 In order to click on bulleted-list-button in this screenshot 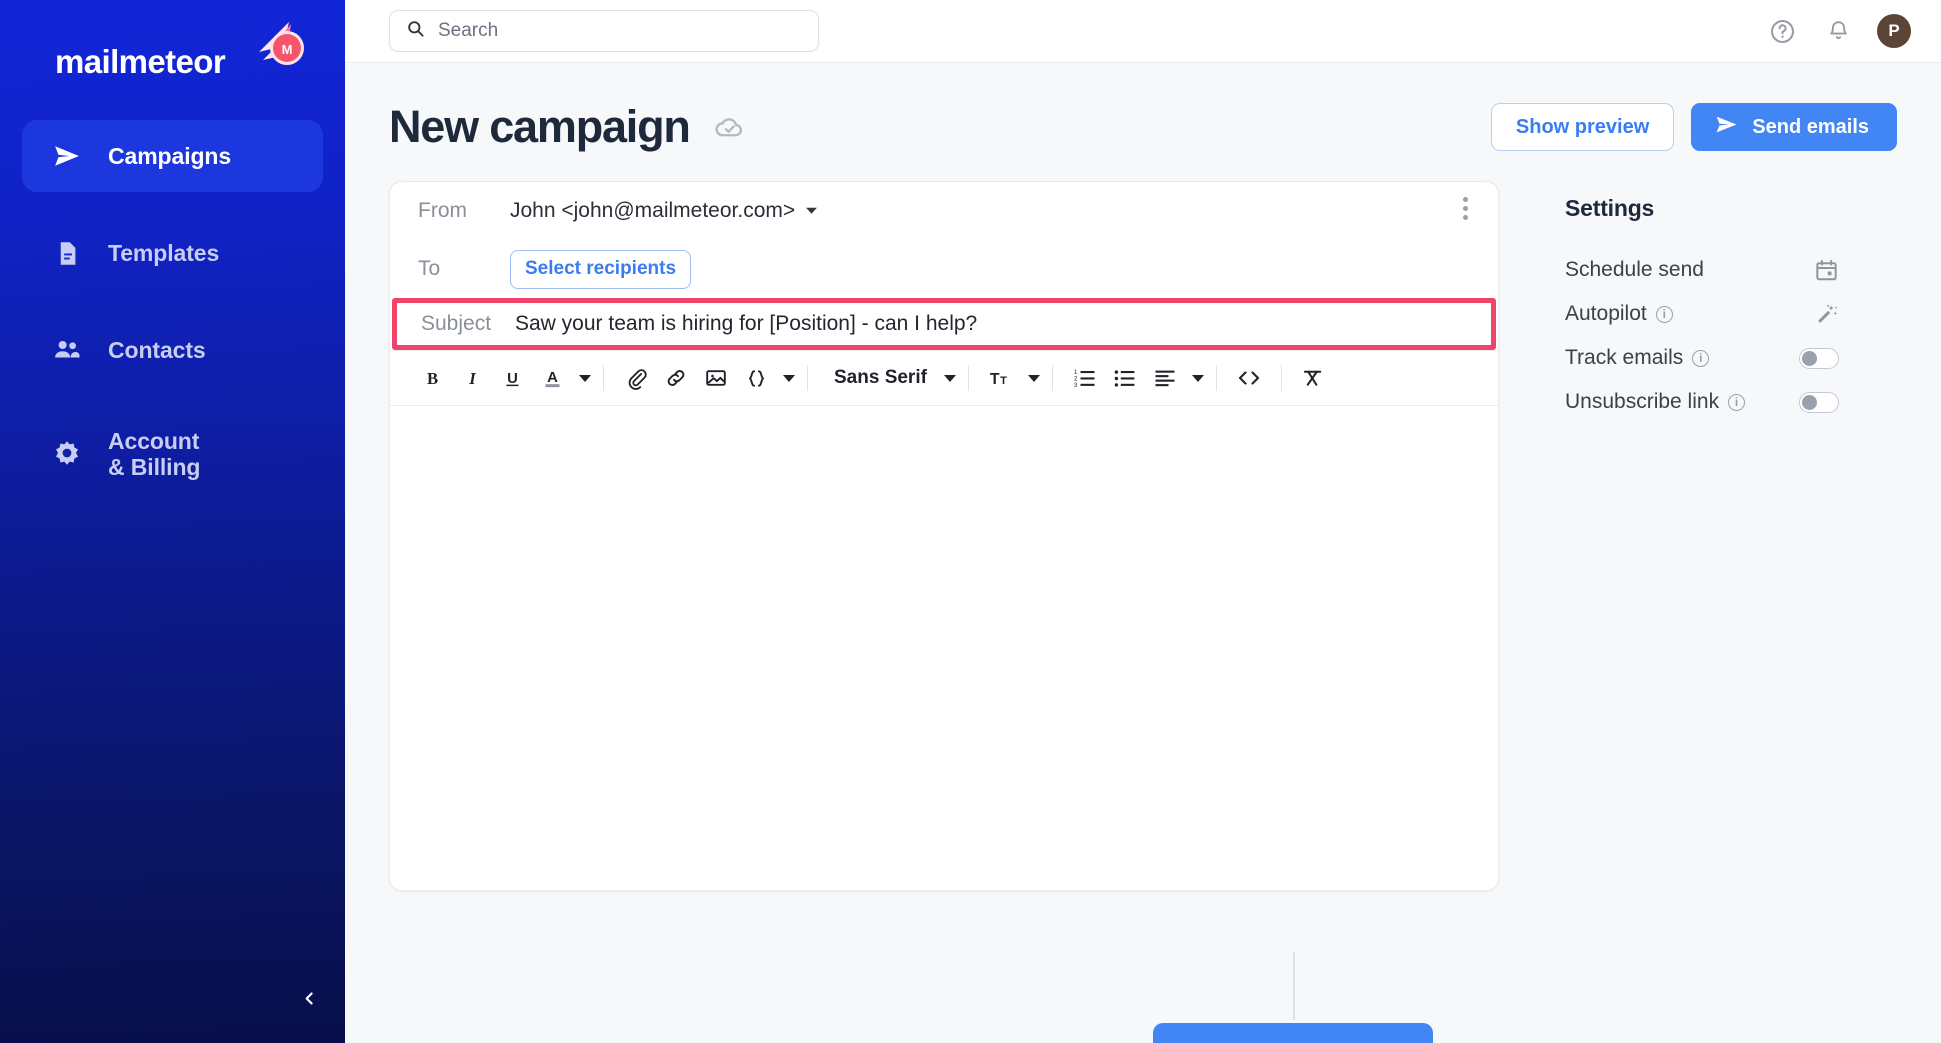, I will do `click(1125, 378)`.